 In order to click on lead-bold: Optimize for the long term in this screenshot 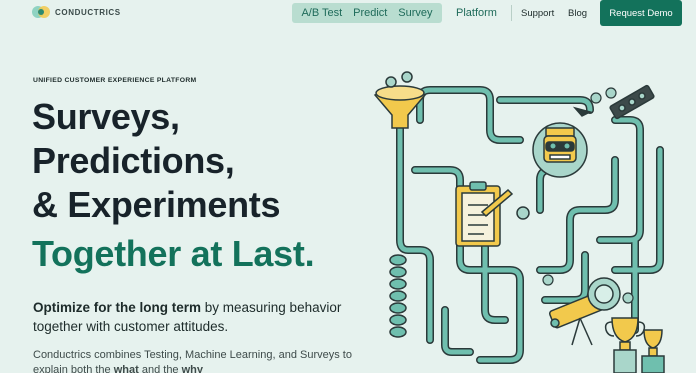, I will do `click(117, 307)`.